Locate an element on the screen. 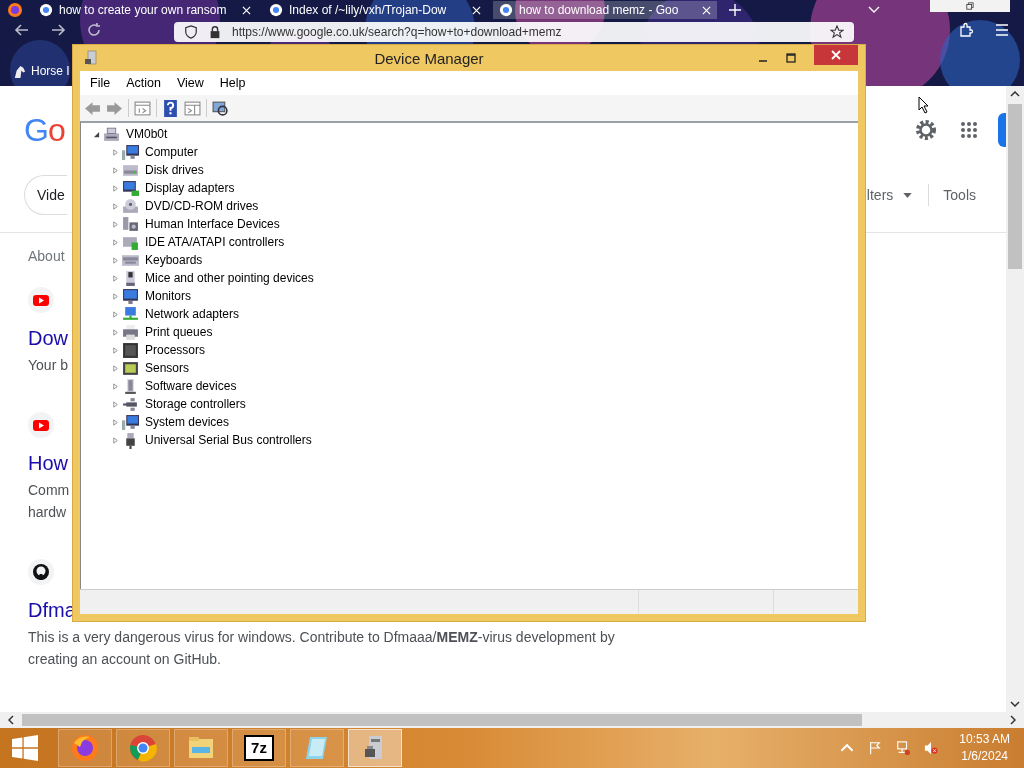 The image size is (1024, 768). result-stats: About is located at coordinates (46, 256).